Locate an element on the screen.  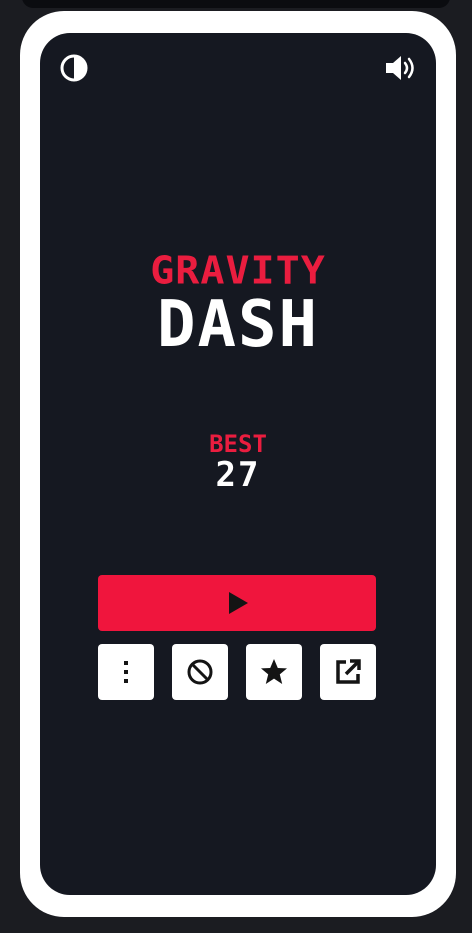
rate-button is located at coordinates (274, 672).